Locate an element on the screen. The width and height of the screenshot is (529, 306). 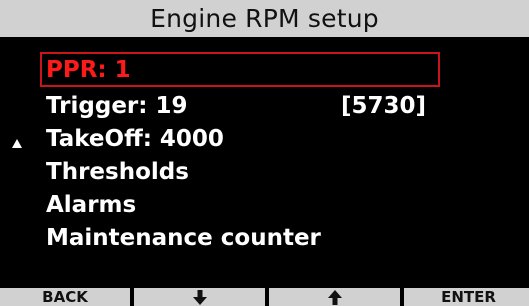
softkey-bar: BACK ENTER is located at coordinates (264, 297).